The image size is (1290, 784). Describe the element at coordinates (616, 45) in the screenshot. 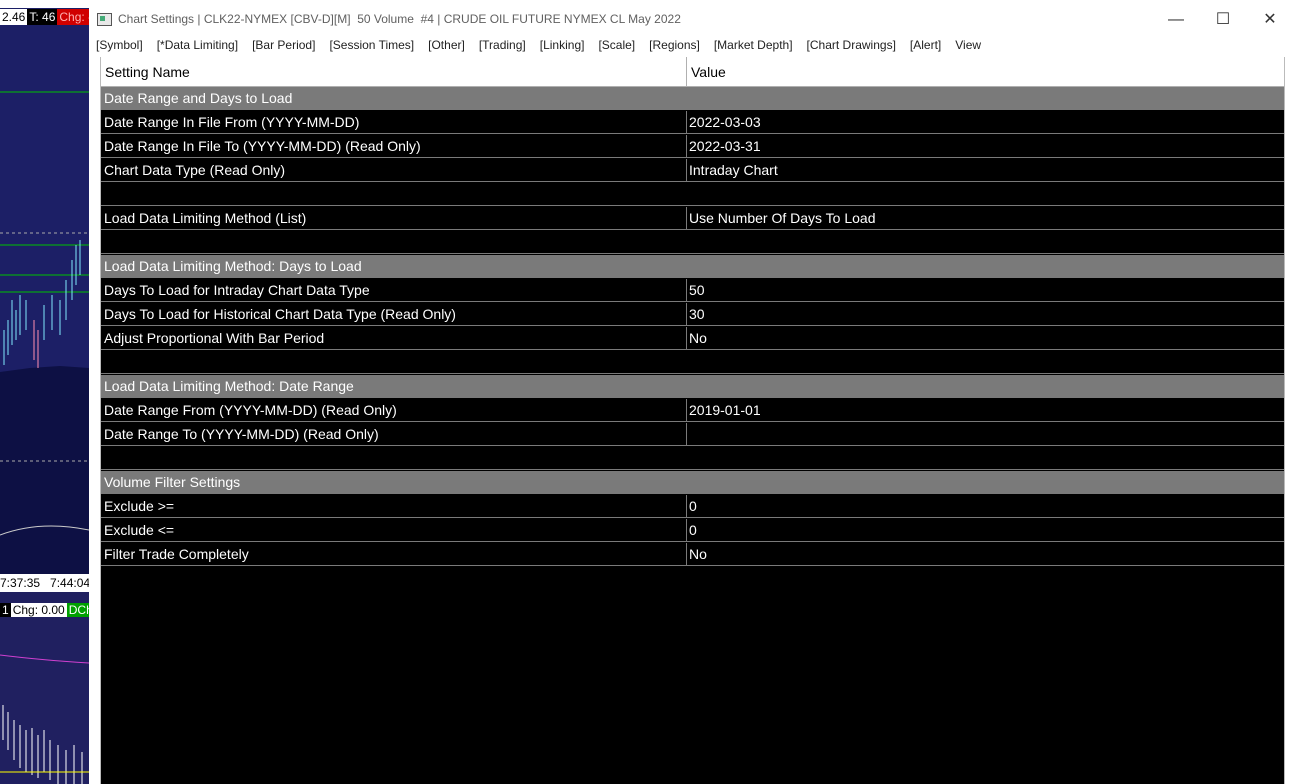

I see `menu-item: [Scale]` at that location.